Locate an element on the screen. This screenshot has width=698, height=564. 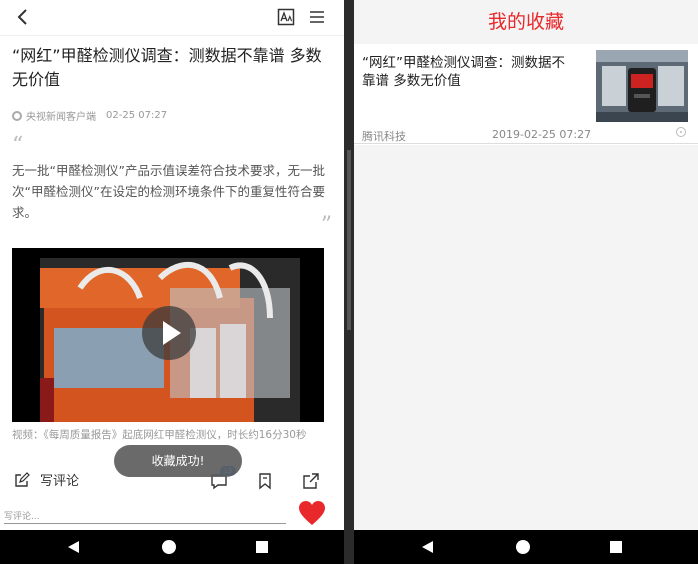
bookmark-icon is located at coordinates (265, 481).